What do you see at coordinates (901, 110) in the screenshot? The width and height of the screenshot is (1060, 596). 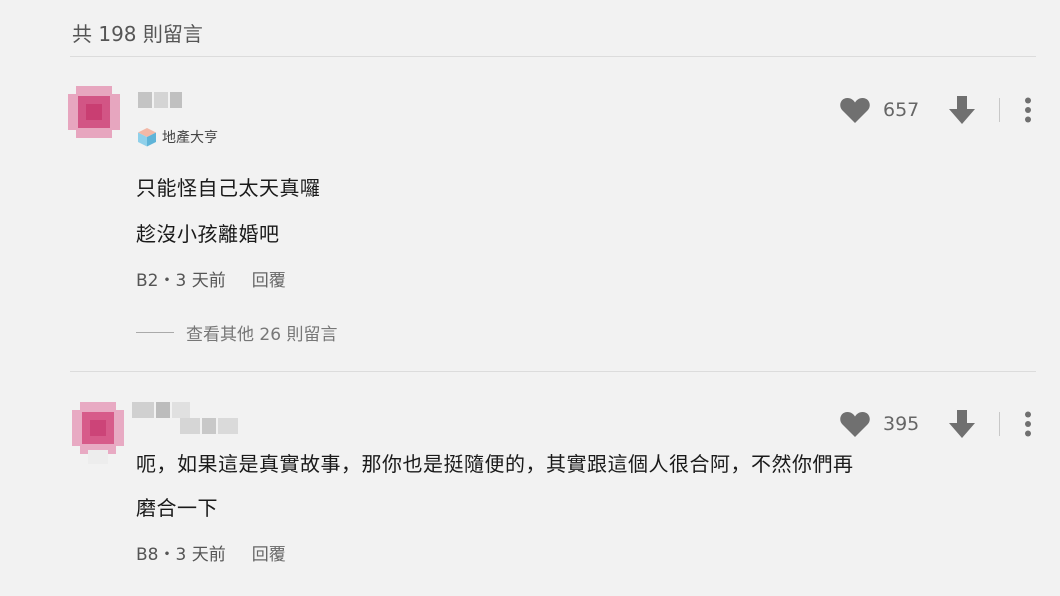 I see `like-count: 657` at bounding box center [901, 110].